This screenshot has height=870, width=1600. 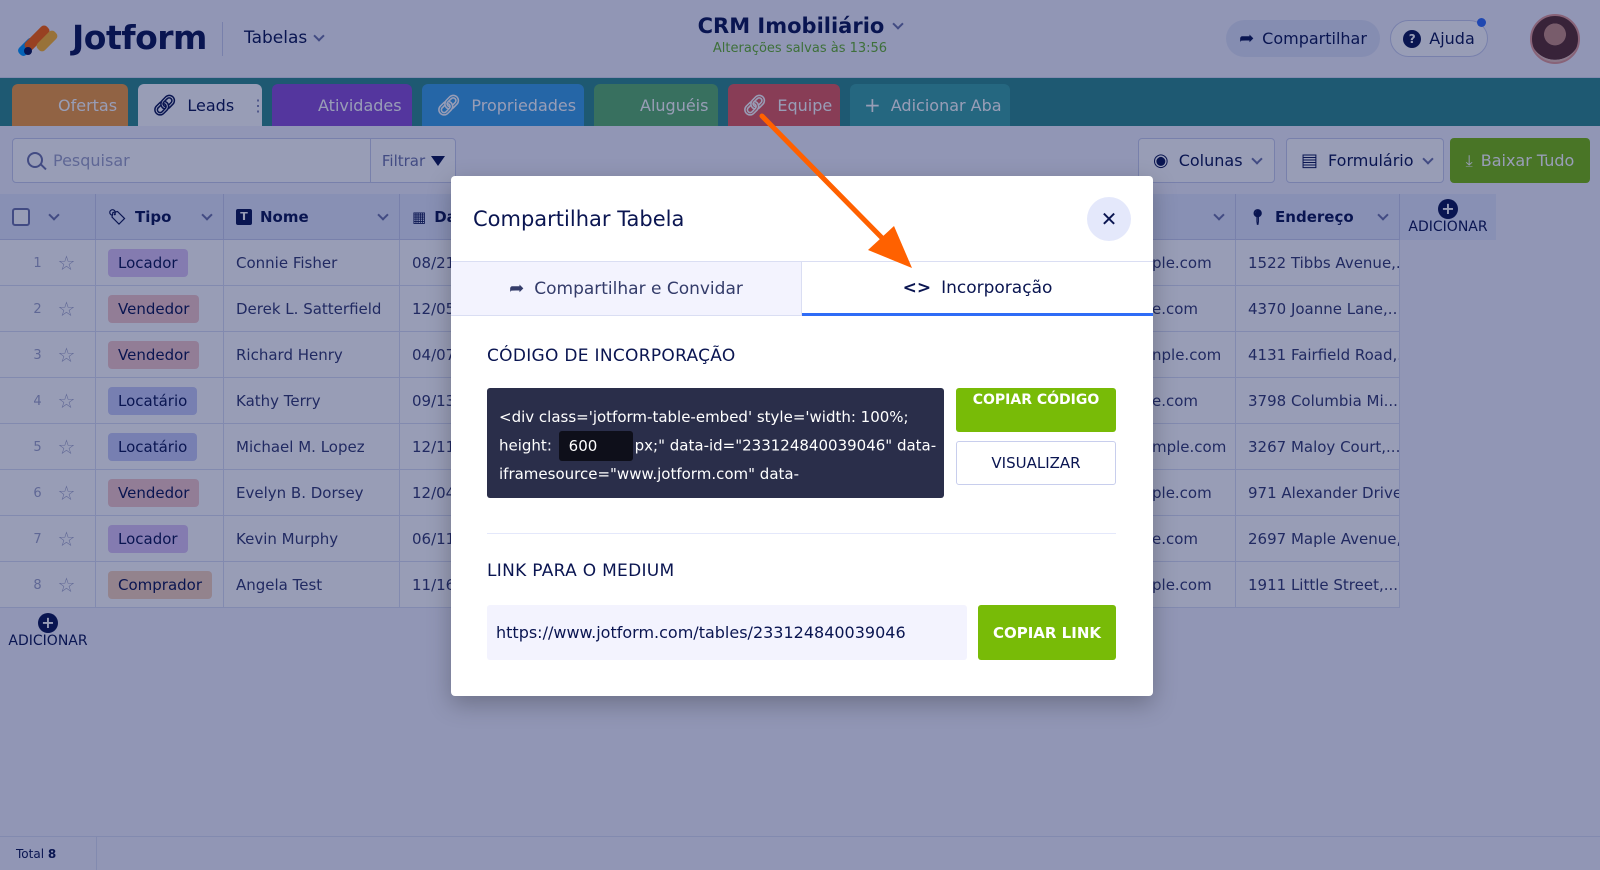 I want to click on tab-share-invite: ➦ Compartilhar e Convidar, so click(x=626, y=289).